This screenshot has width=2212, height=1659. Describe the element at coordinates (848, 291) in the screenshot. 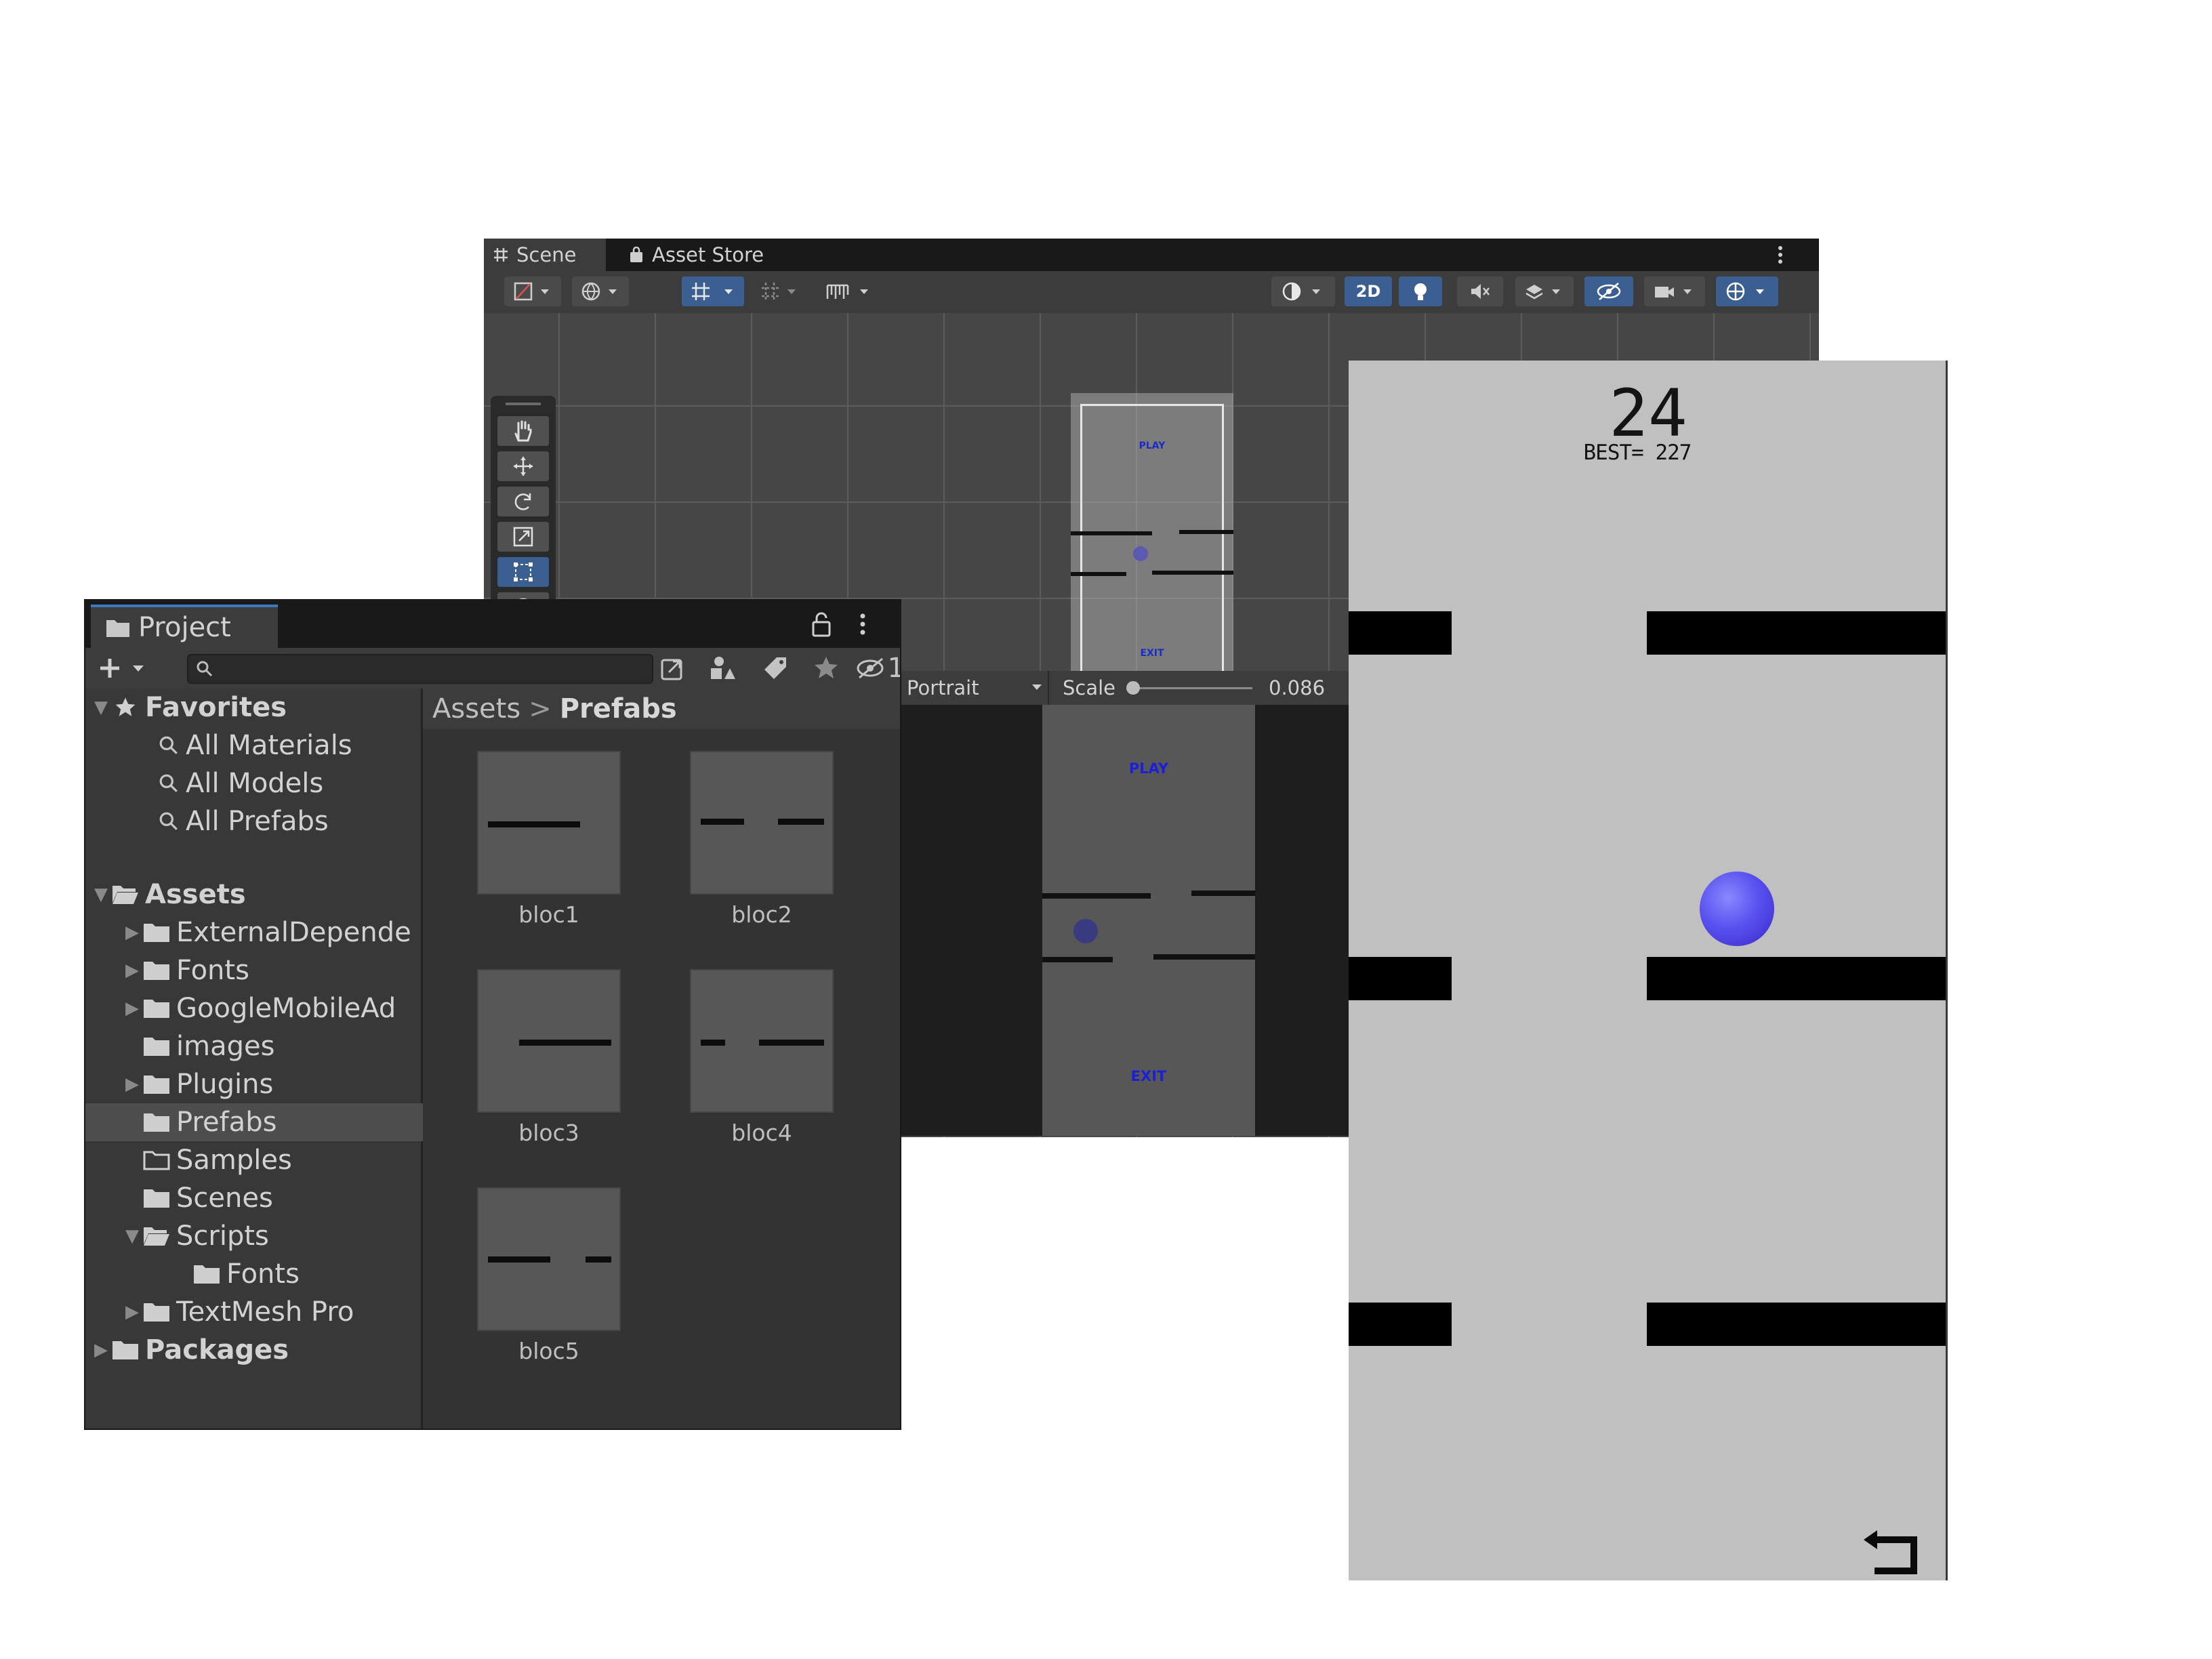

I see `ruler-dropdown` at that location.